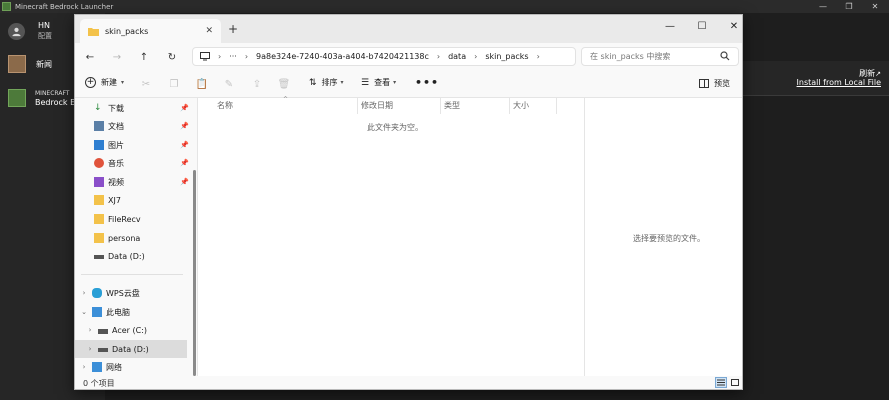 The height and width of the screenshot is (400, 889). I want to click on nav-item-filerecv: FileRecv, so click(135, 219).